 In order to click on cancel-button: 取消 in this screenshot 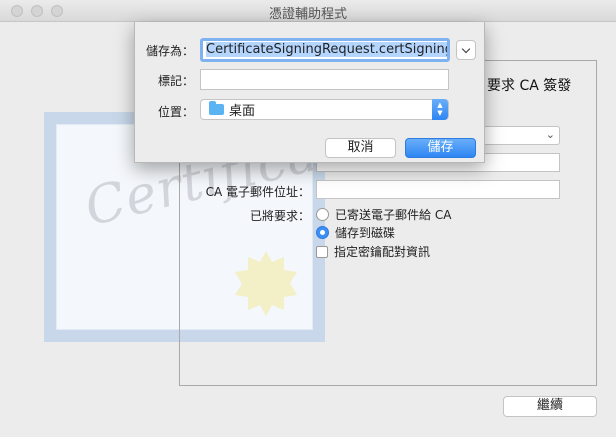, I will do `click(360, 148)`.